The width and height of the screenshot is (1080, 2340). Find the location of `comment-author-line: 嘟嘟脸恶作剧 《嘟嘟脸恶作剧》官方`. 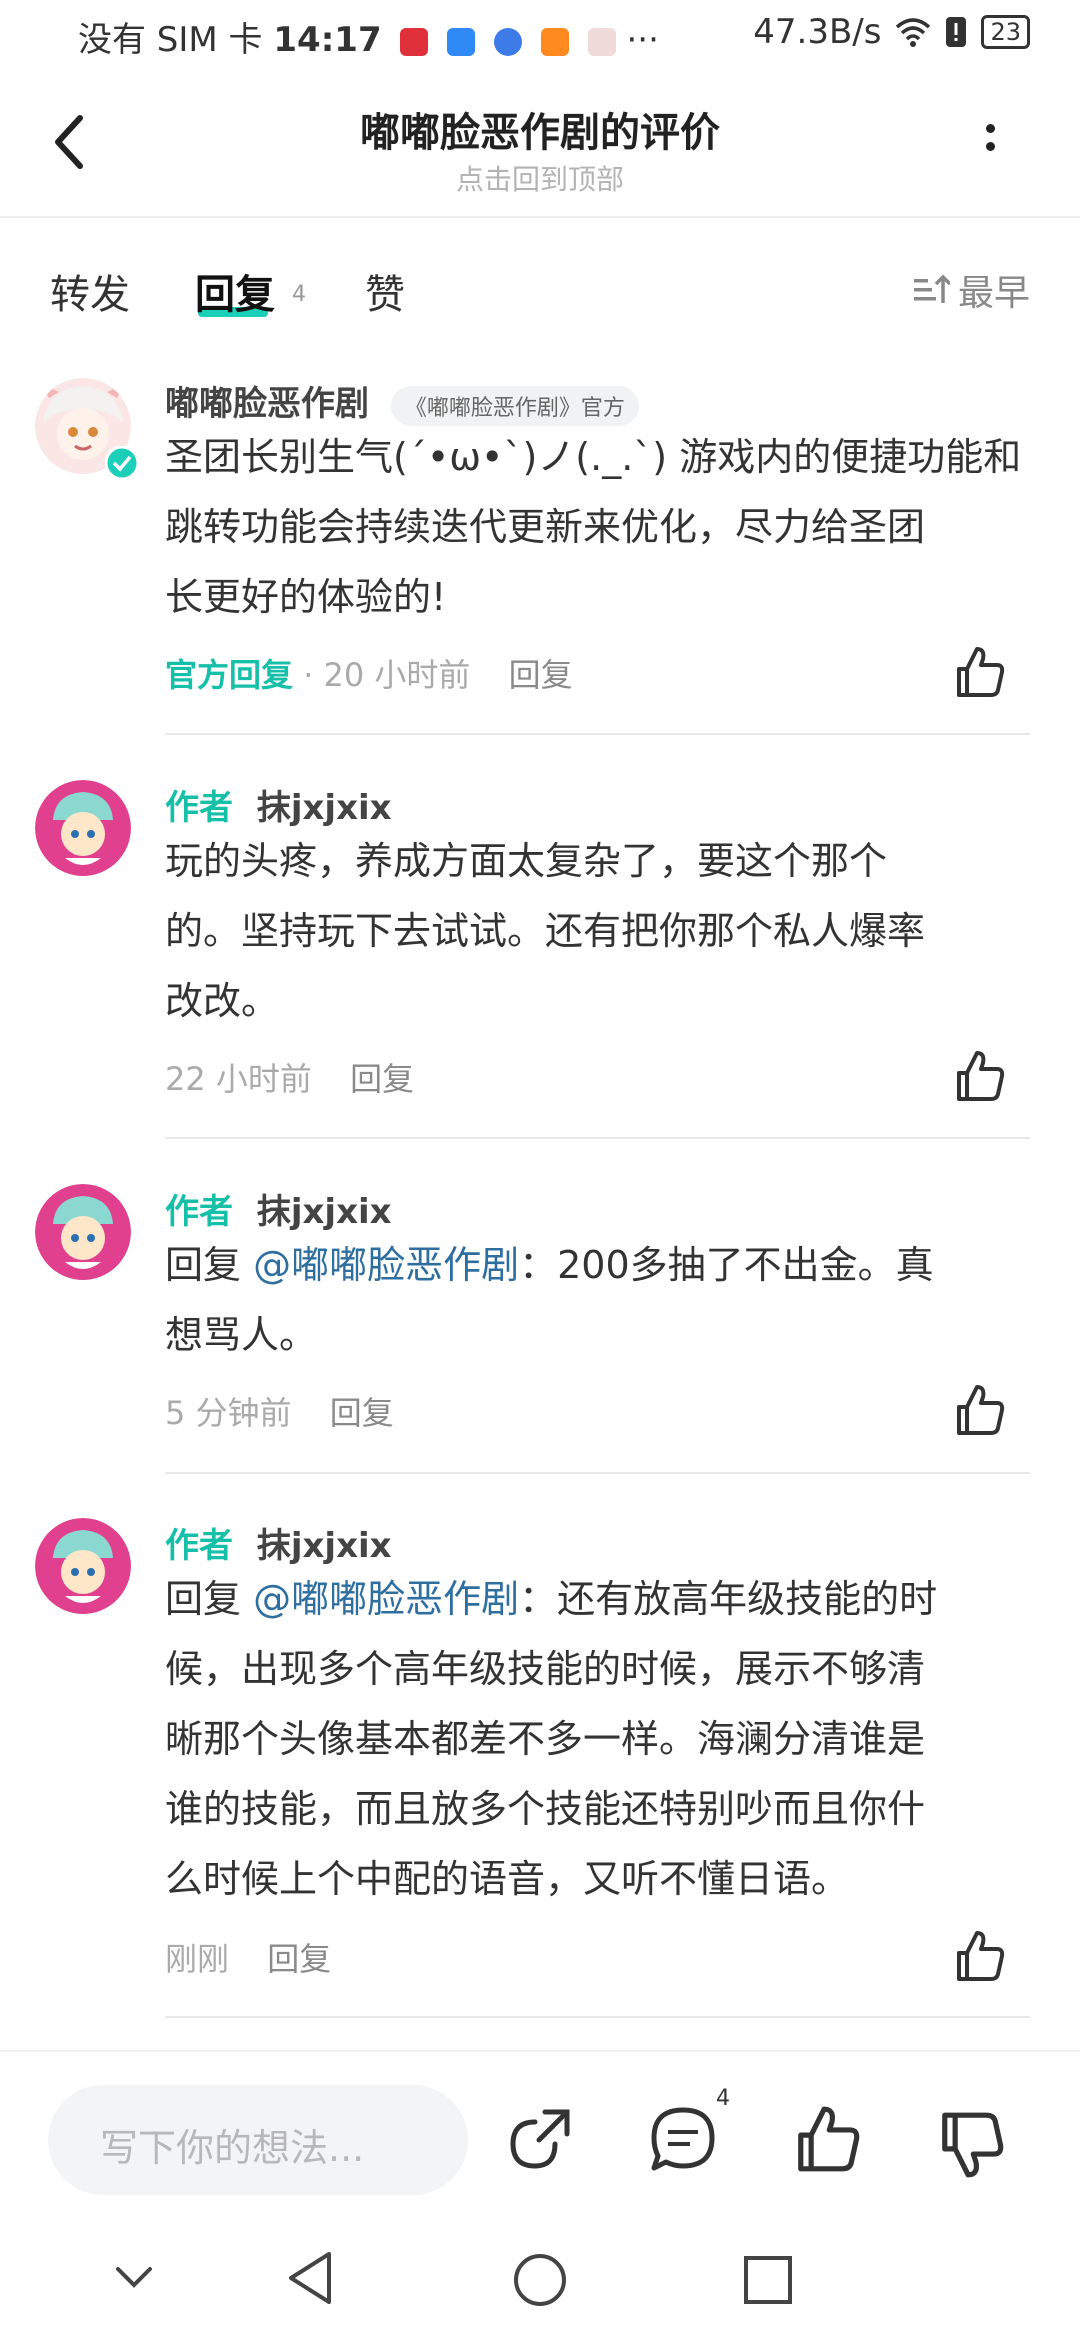

comment-author-line: 嘟嘟脸恶作剧 《嘟嘟脸恶作剧》官方 is located at coordinates (402, 401).